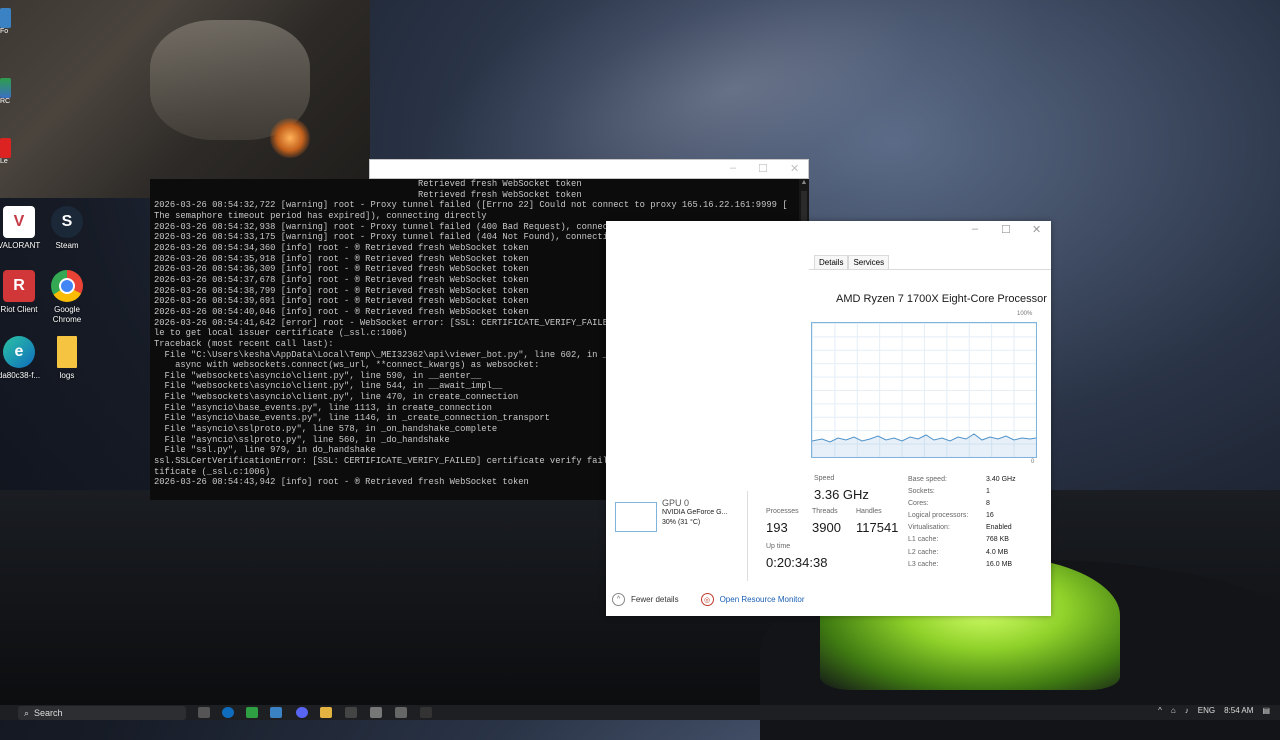 This screenshot has width=1280, height=740. I want to click on task-manager-footer: ^ Fewer details ◎ Open Resource Monitor, so click(708, 599).